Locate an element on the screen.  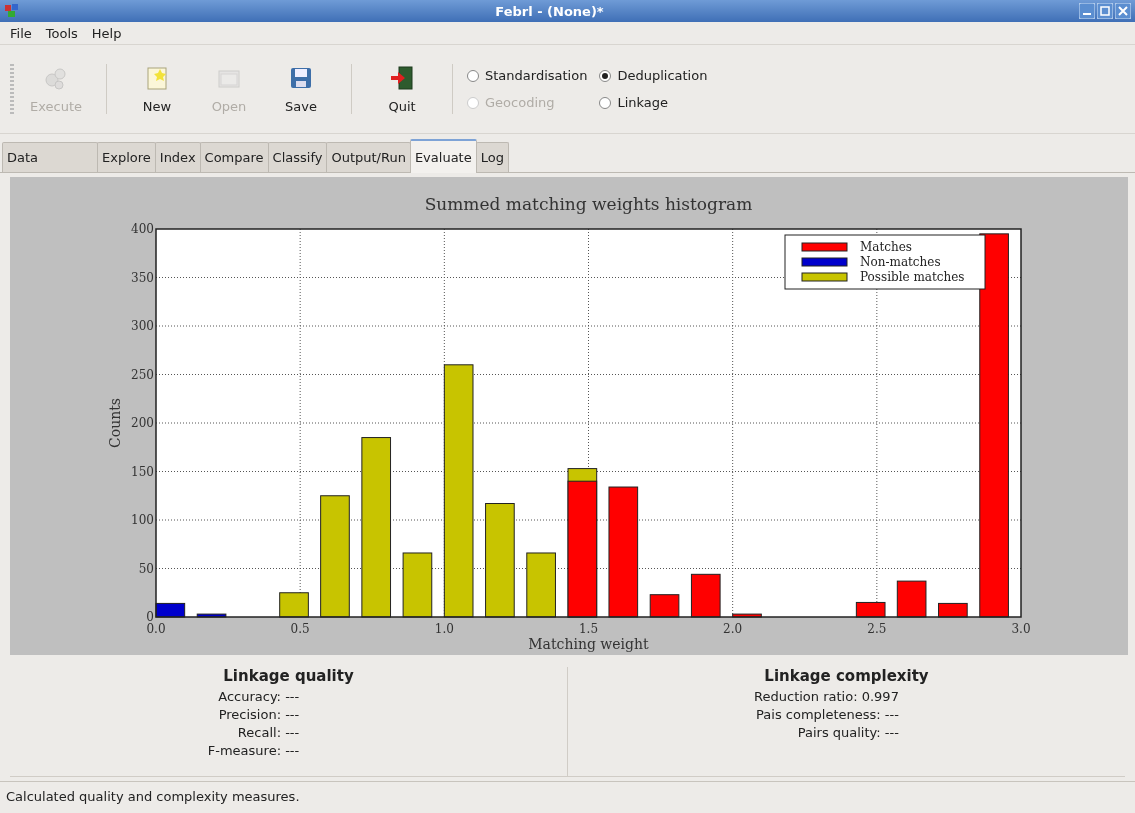
x-tick-label: 2.5 is located at coordinates (877, 629).